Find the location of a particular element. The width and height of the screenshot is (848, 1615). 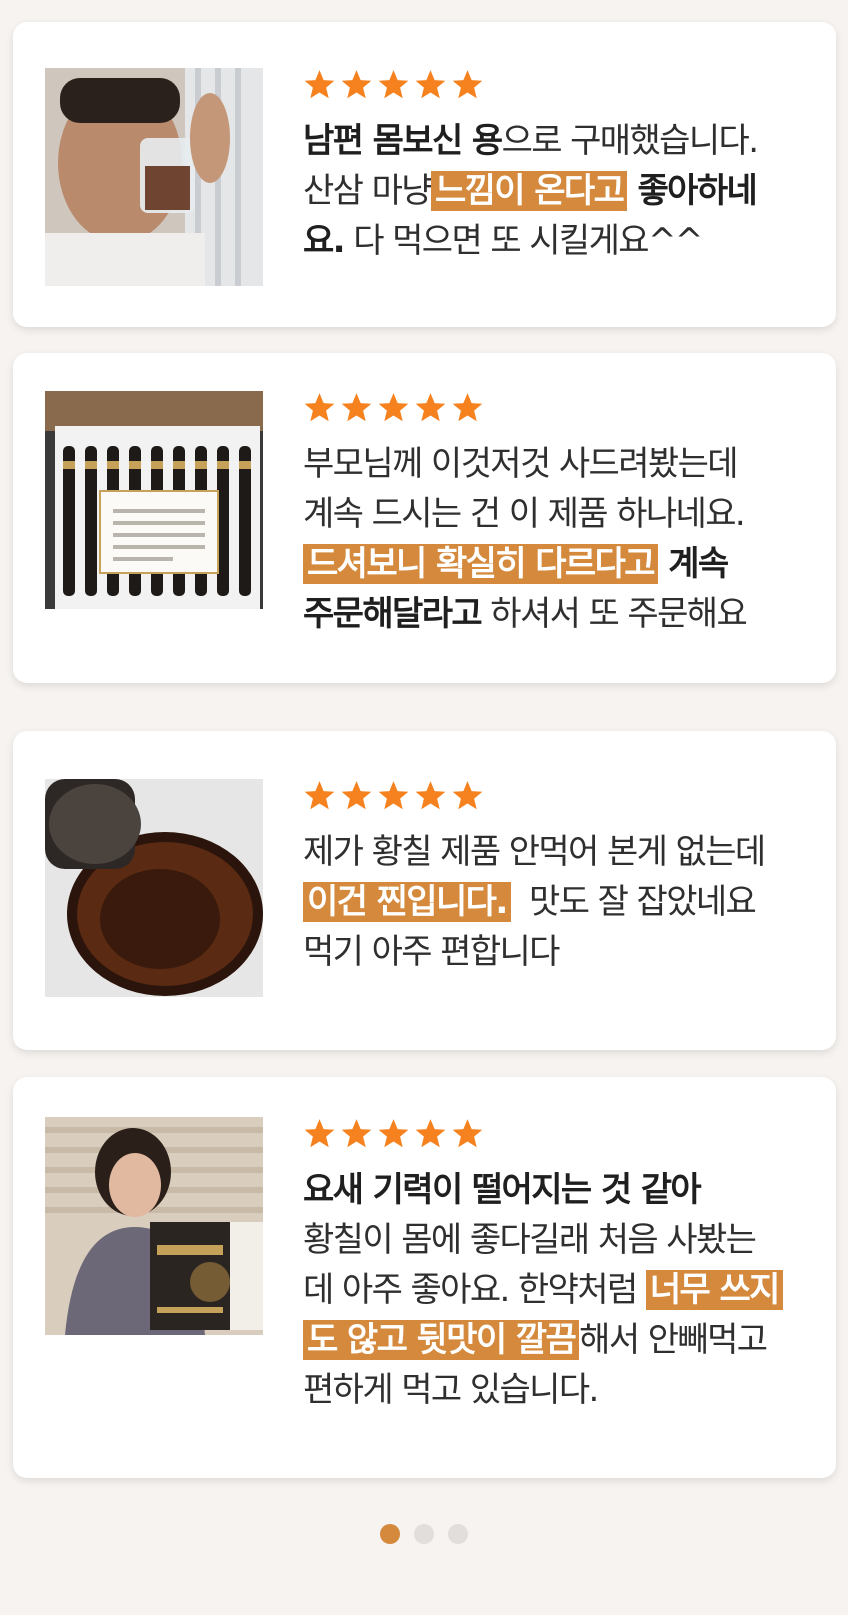

review-photo-woman-with-box is located at coordinates (154, 1226).